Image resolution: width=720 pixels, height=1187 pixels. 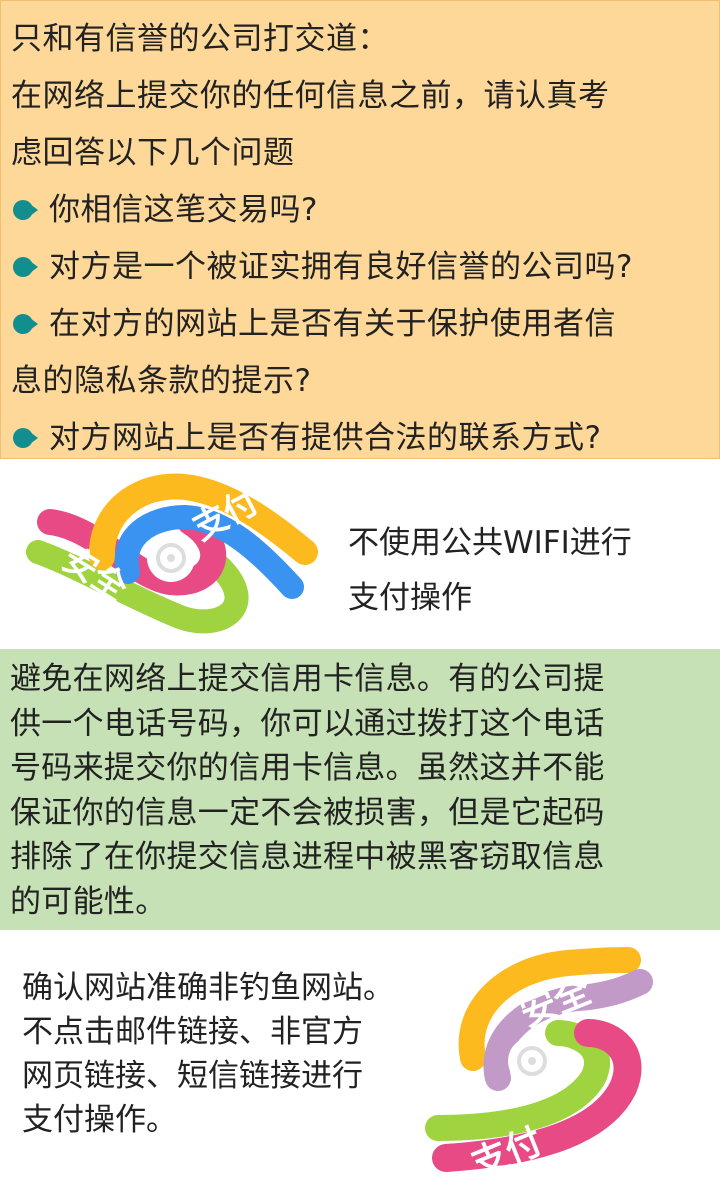 I want to click on wifi-tip: 不使用公共WIFI进行 支付操作, so click(x=490, y=571).